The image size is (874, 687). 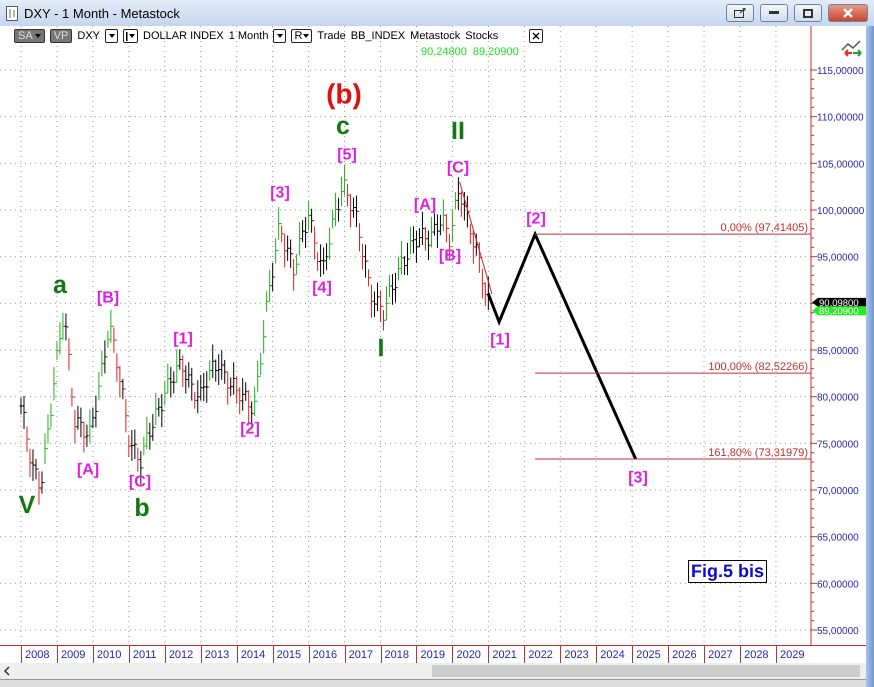 I want to click on trade-arrows-icon, so click(x=851, y=48).